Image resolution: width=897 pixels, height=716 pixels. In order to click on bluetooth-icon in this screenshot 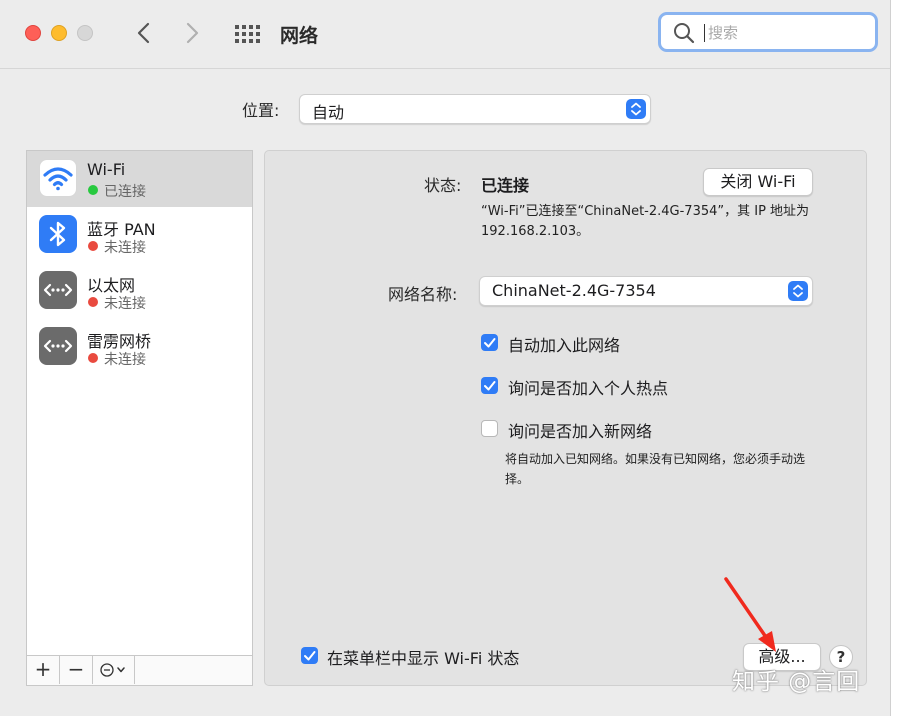, I will do `click(58, 234)`.